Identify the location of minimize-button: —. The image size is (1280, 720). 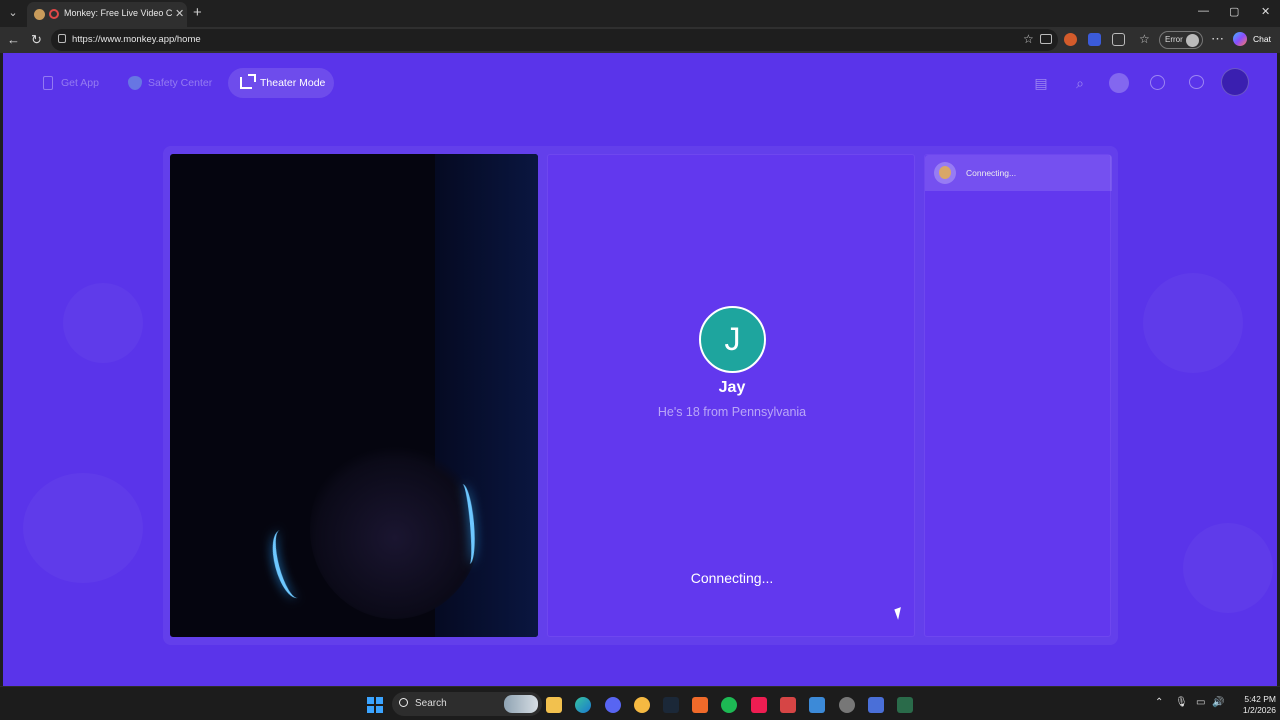
(1203, 11).